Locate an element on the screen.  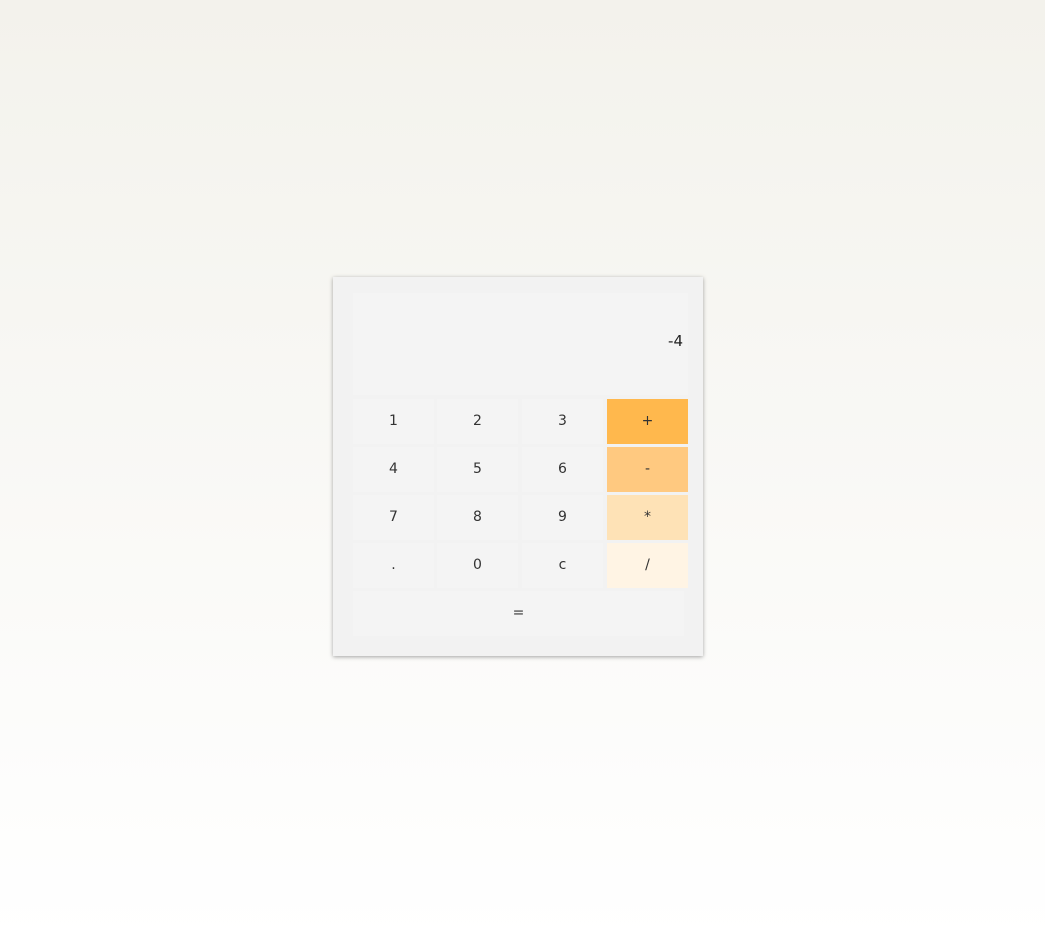
calculator-display: -4 is located at coordinates (520, 344).